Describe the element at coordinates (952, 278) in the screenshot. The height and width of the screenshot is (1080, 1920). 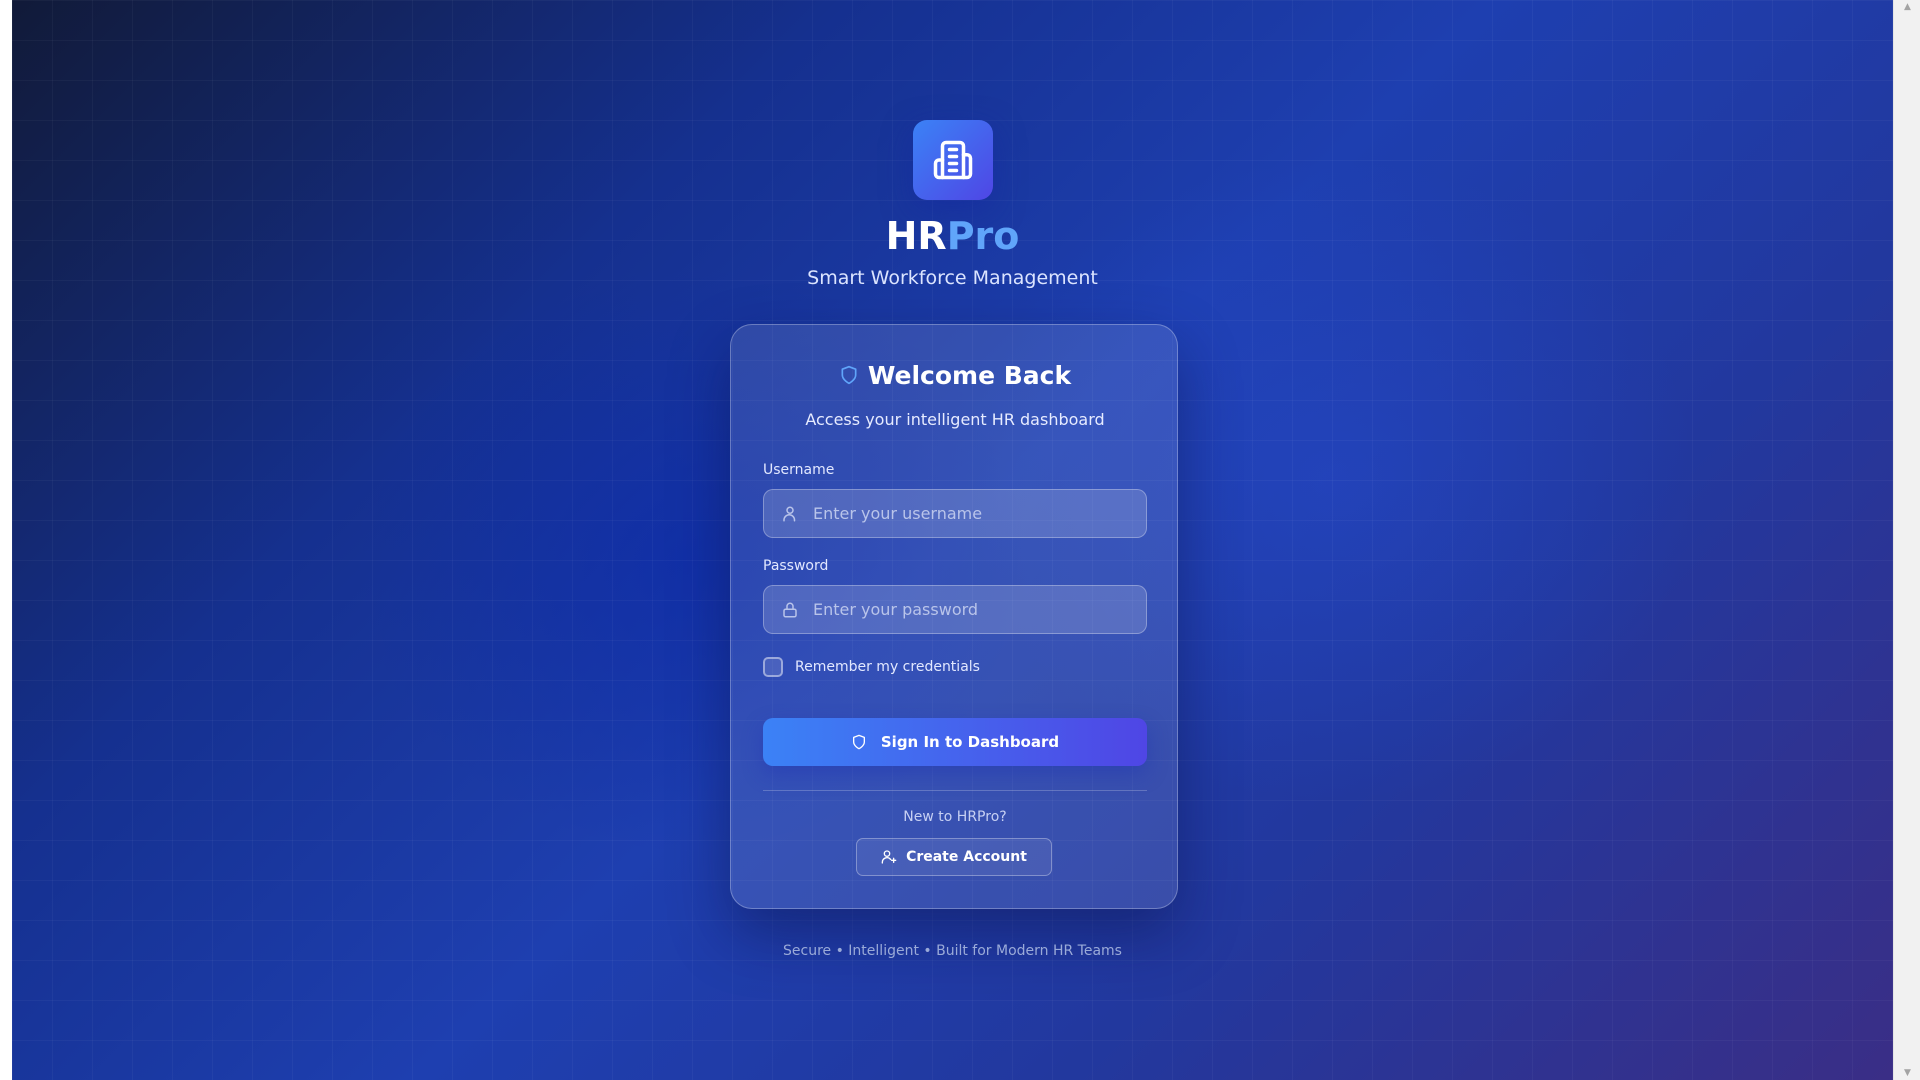
I see `brand-tagline: Smart Workforce Management` at that location.